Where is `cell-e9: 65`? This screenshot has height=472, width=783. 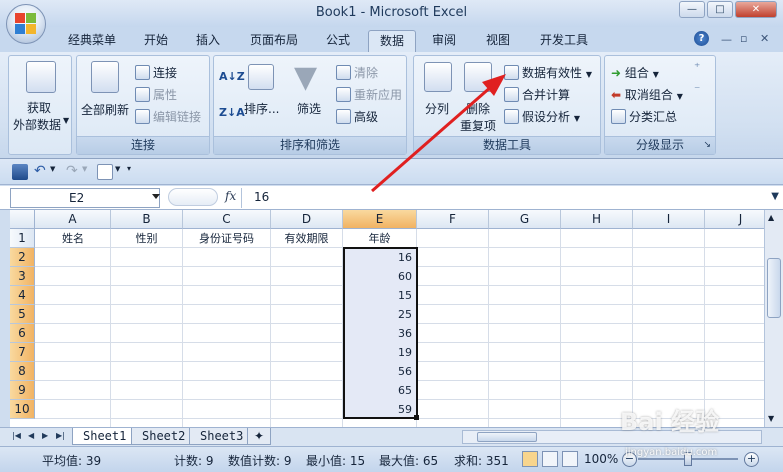 cell-e9: 65 is located at coordinates (379, 390).